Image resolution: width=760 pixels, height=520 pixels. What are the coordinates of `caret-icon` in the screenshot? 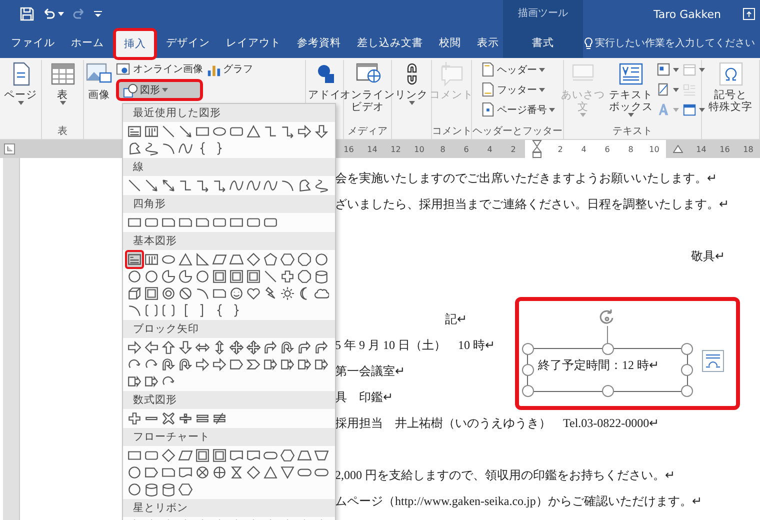 It's located at (61, 14).